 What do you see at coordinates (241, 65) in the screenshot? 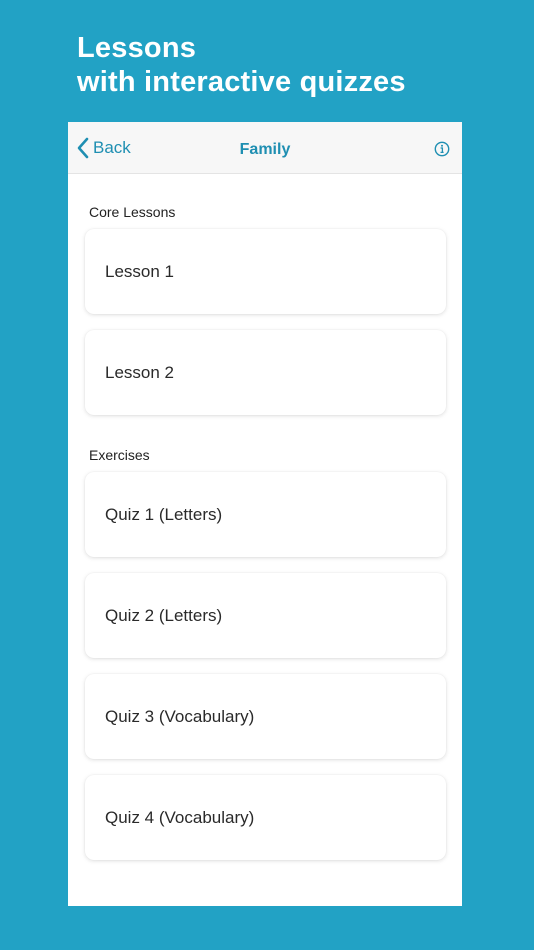
I see `promo-headline: Lessons with interactive quizzes` at bounding box center [241, 65].